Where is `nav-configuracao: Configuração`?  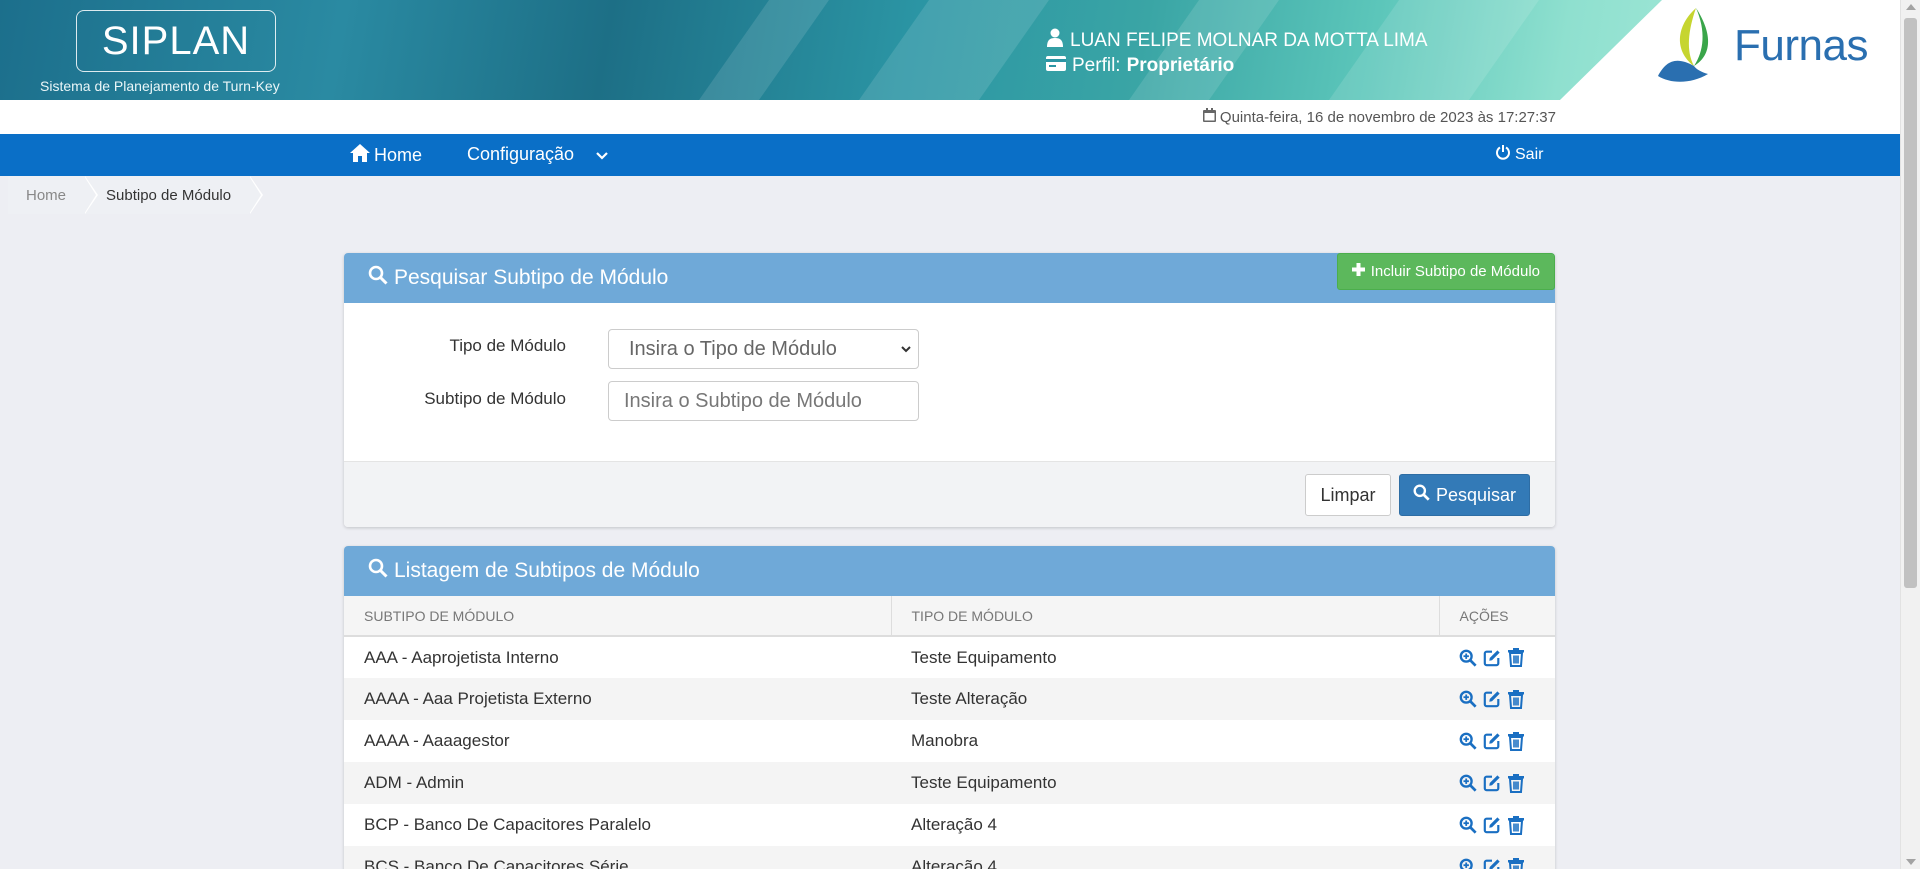 nav-configuracao: Configuração is located at coordinates (537, 154).